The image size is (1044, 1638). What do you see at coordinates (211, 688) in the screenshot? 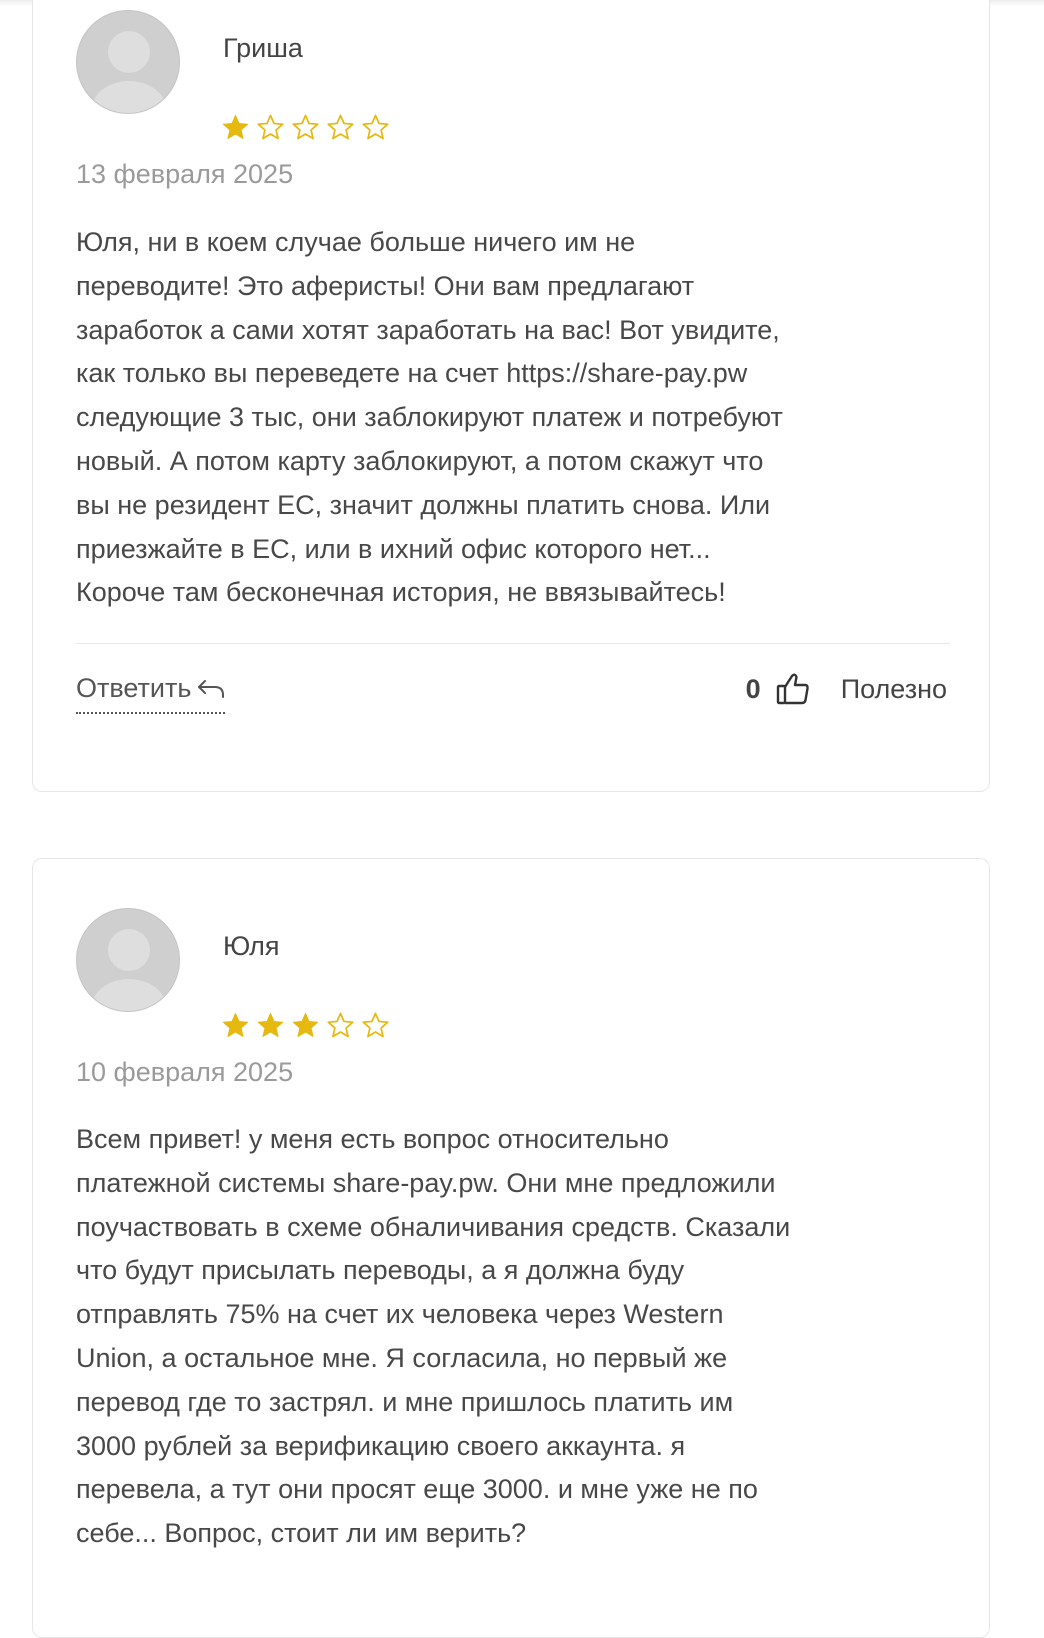
I see `reply-arrow-icon` at bounding box center [211, 688].